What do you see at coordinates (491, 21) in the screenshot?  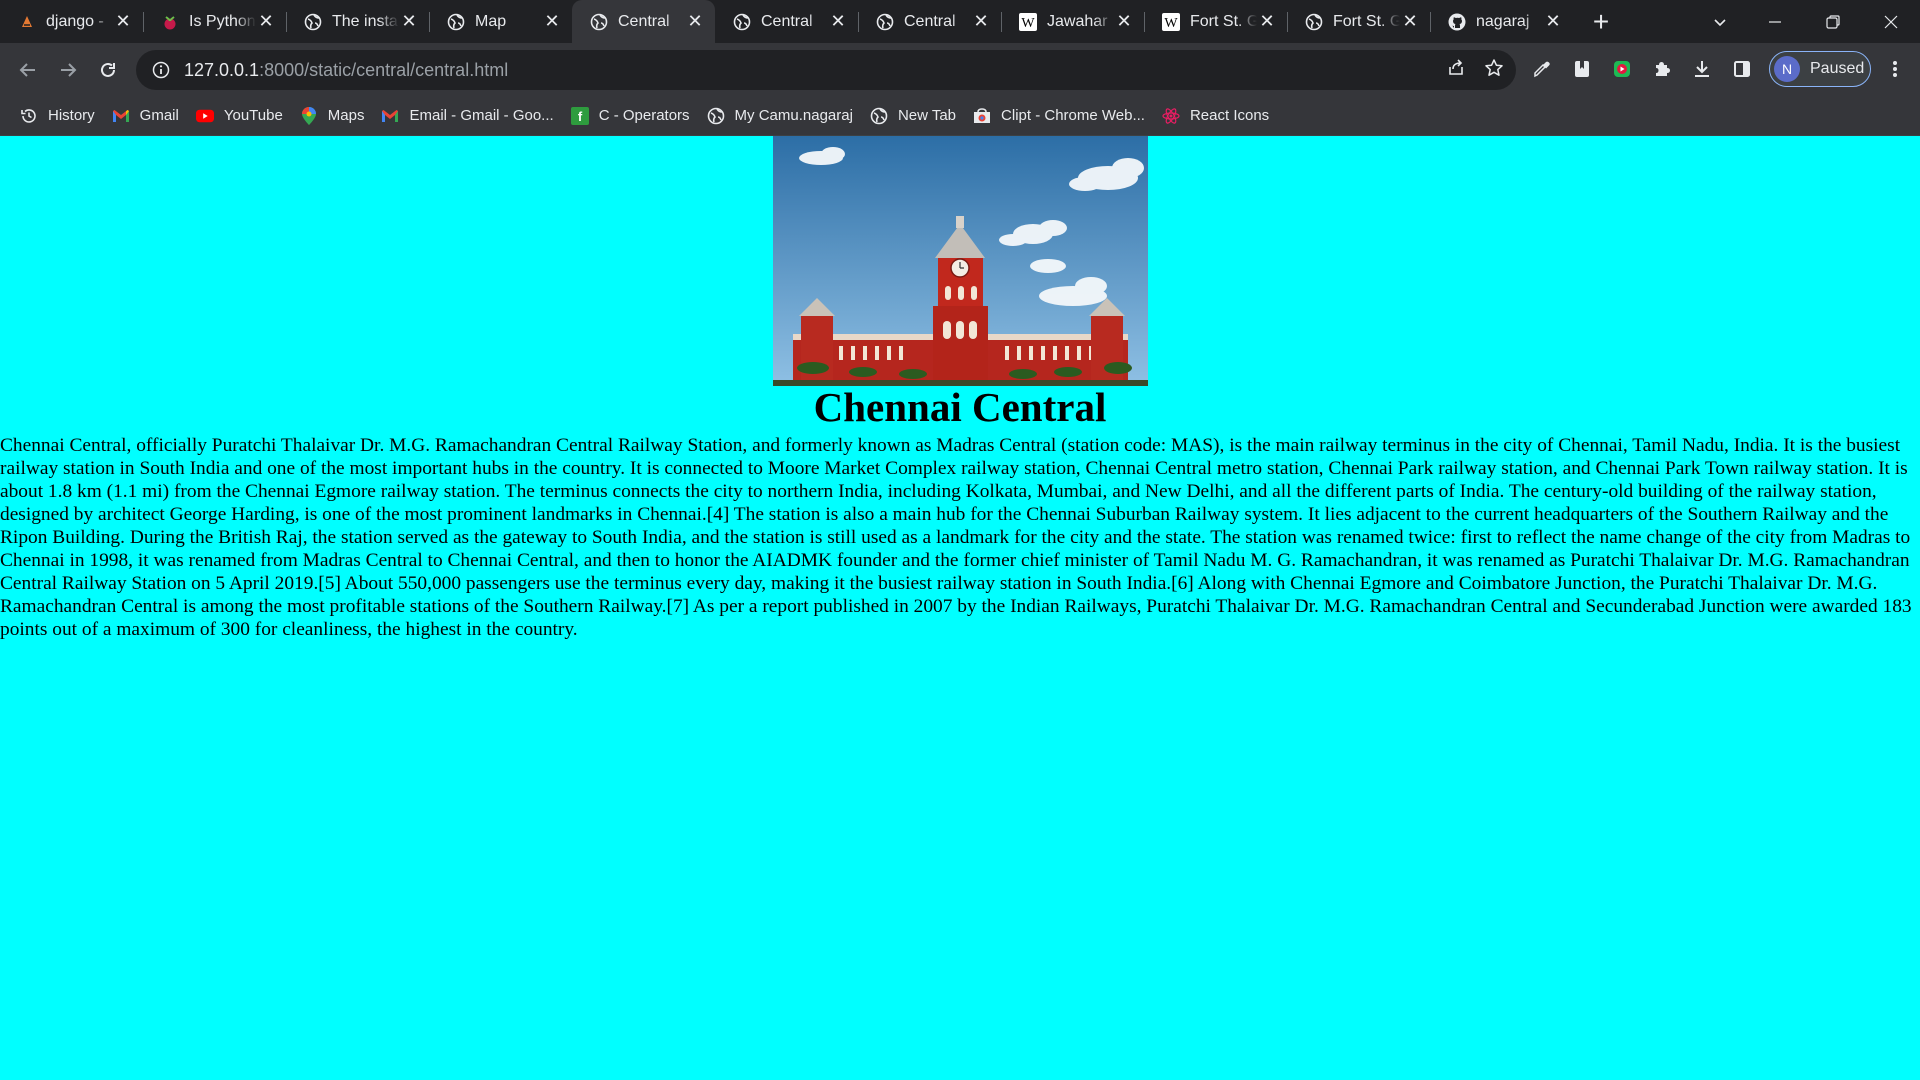 I see `tab-title: Map` at bounding box center [491, 21].